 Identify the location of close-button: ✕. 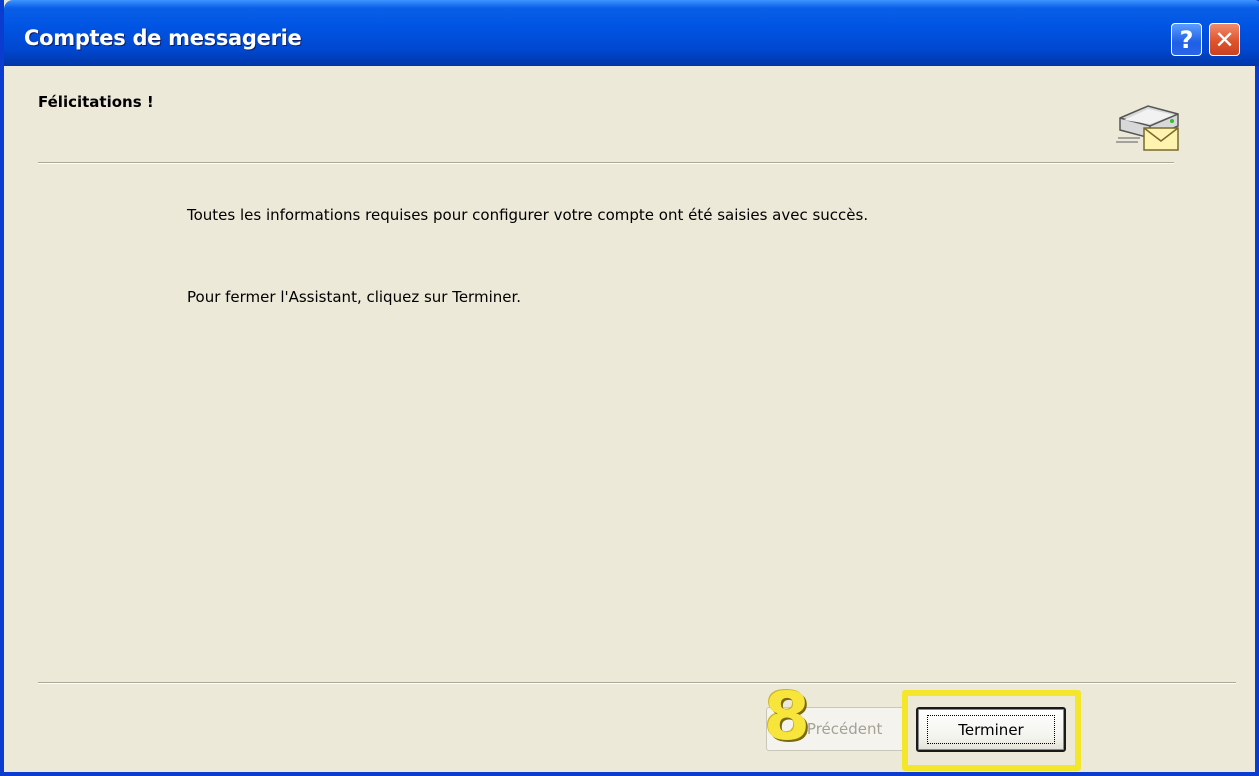
(1224, 39).